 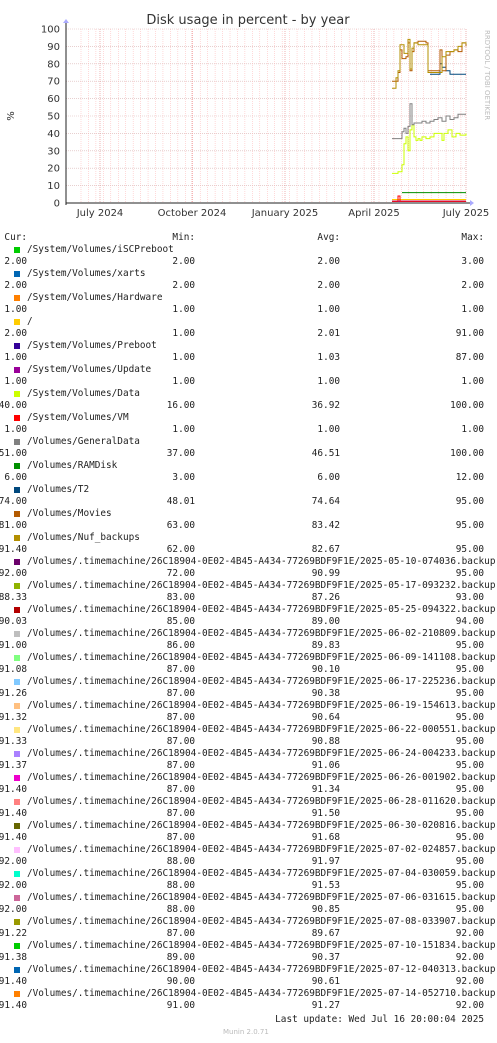 I want to click on last-update: Last update: Wed Jul 16 20:00:04 2025, so click(x=379, y=1019).